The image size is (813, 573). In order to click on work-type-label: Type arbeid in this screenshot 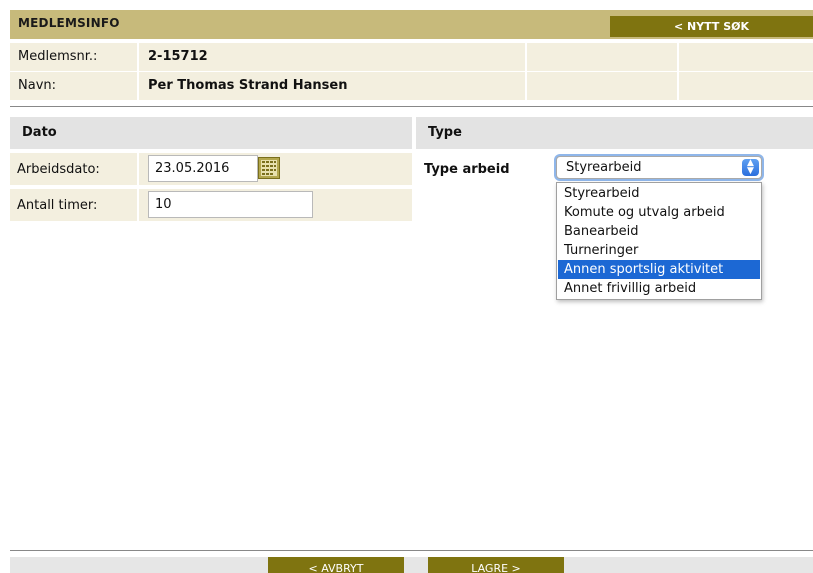, I will do `click(467, 169)`.